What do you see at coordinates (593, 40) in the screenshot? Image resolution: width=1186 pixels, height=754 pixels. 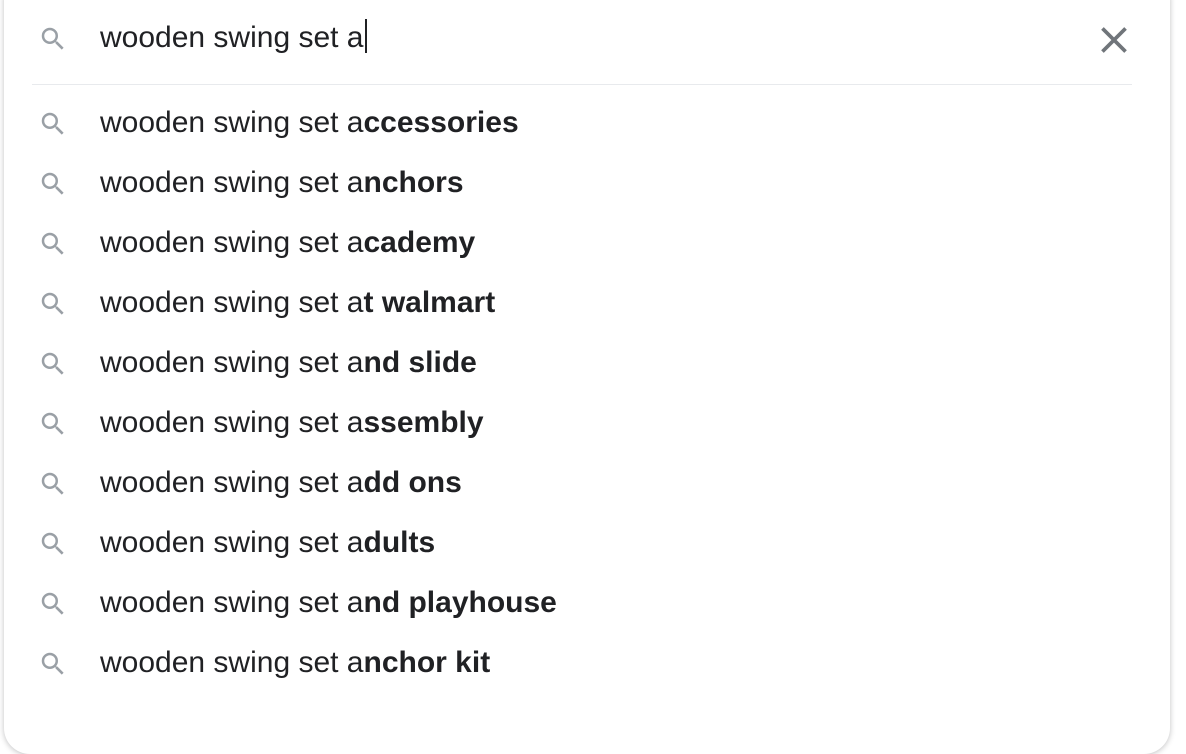 I see `search-input-row: wooden swing set a` at bounding box center [593, 40].